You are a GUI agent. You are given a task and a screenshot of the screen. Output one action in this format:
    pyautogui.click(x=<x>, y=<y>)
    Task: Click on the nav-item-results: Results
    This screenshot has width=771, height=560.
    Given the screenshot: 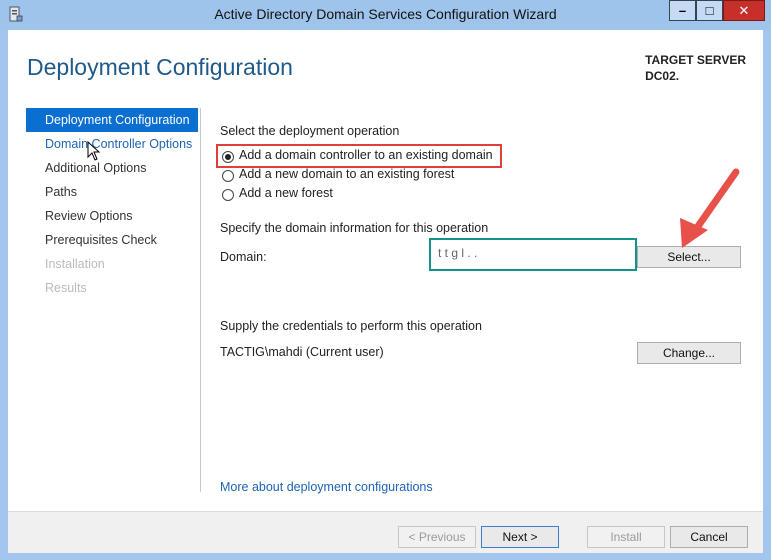 What is the action you would take?
    pyautogui.click(x=66, y=288)
    